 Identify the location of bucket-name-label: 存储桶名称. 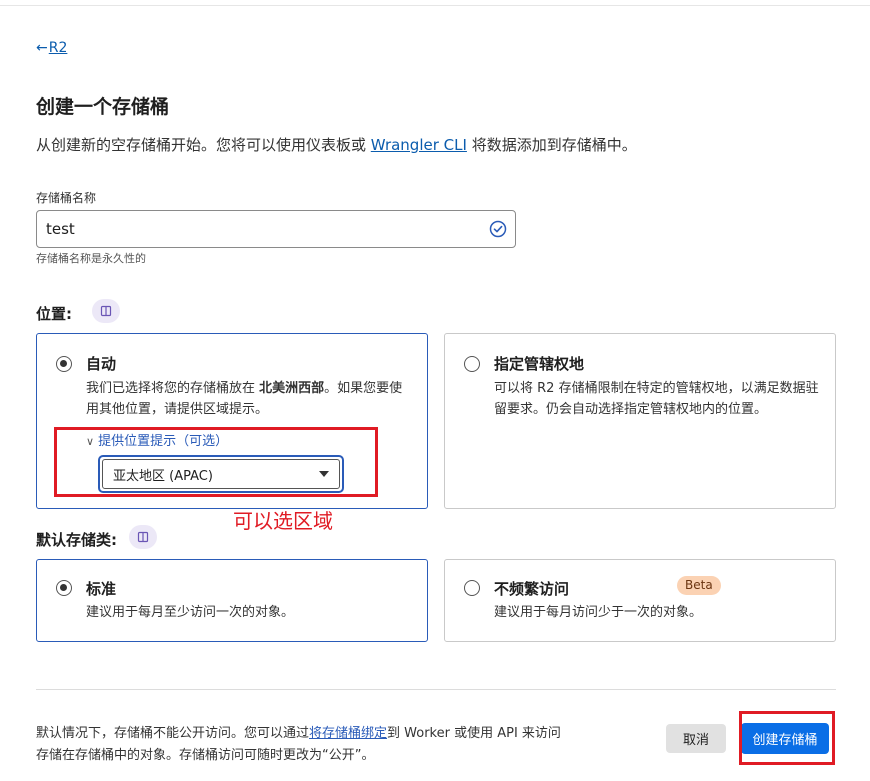
(66, 198).